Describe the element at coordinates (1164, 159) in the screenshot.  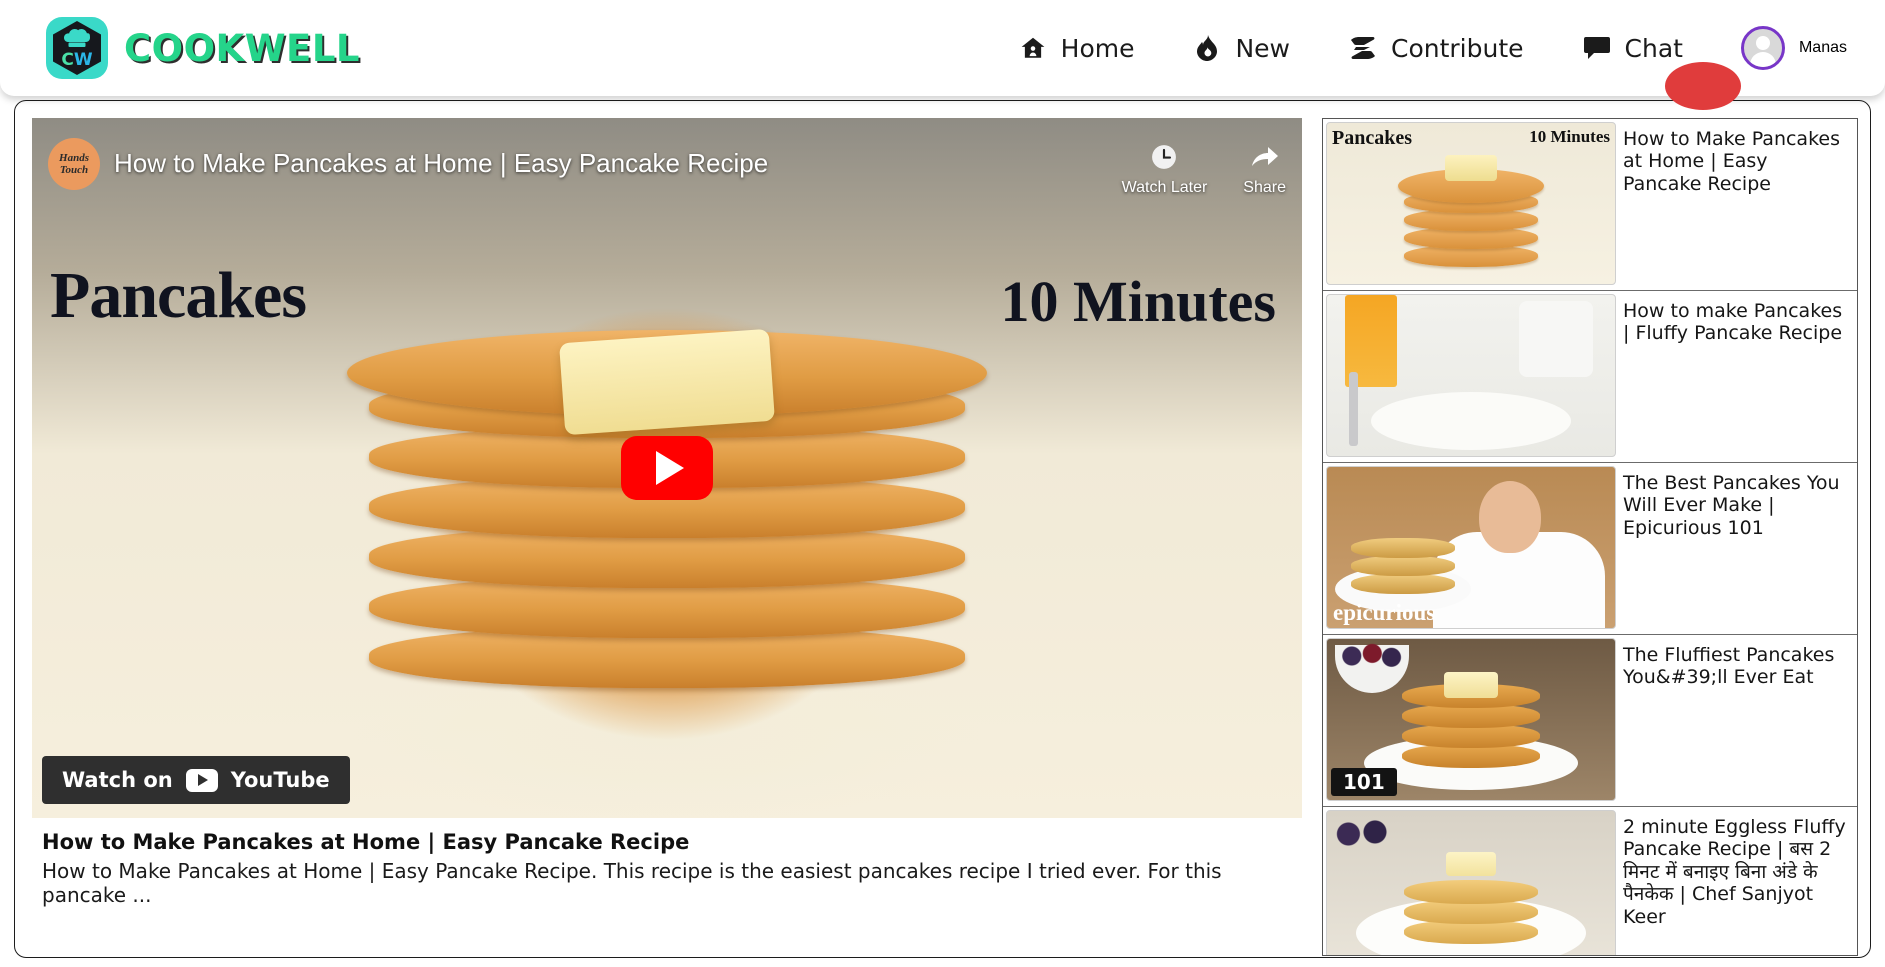
I see `clock-icon` at that location.